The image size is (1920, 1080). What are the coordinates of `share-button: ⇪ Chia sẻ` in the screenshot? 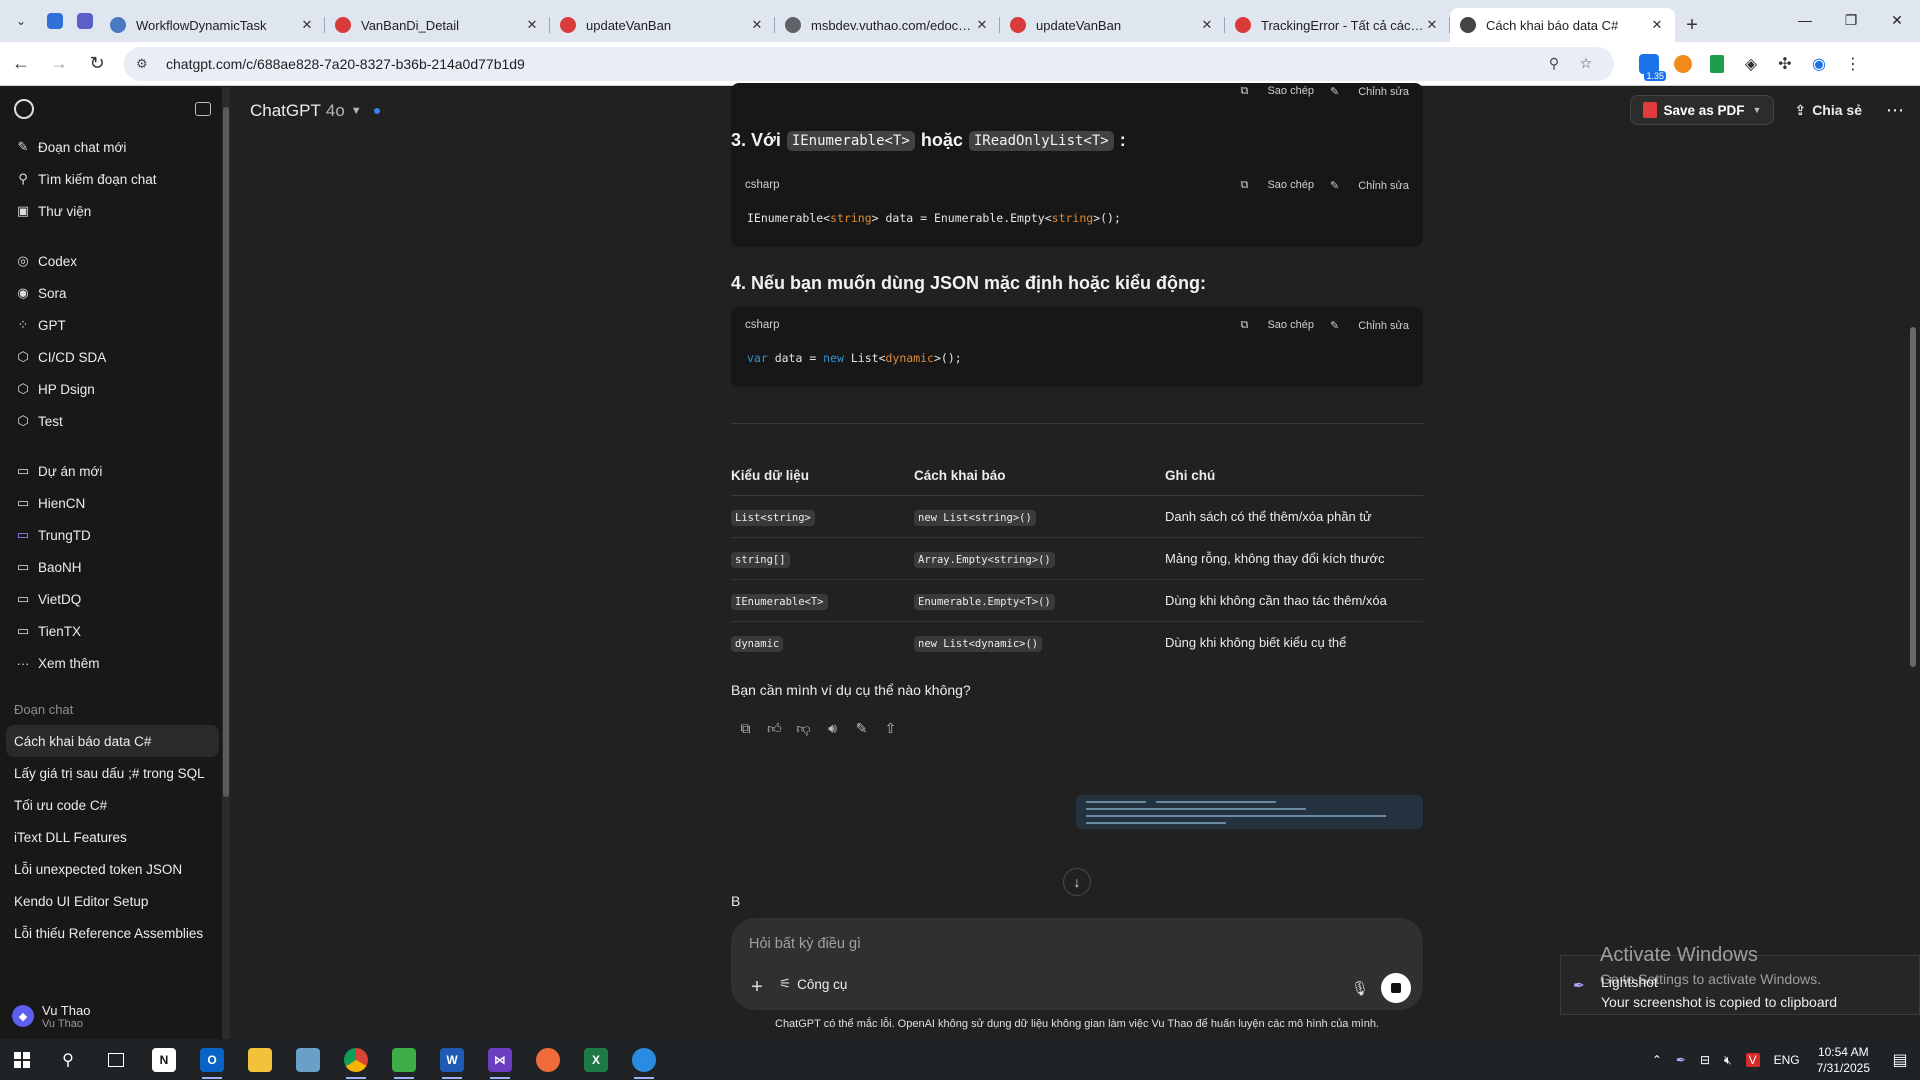 It's located at (1828, 110).